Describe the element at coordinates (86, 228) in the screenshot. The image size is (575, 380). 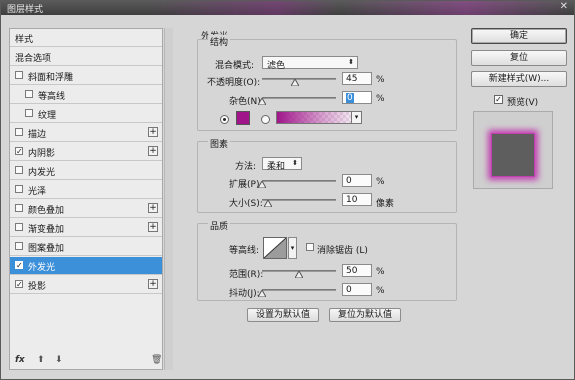
I see `style-item: 渐变叠加 +` at that location.